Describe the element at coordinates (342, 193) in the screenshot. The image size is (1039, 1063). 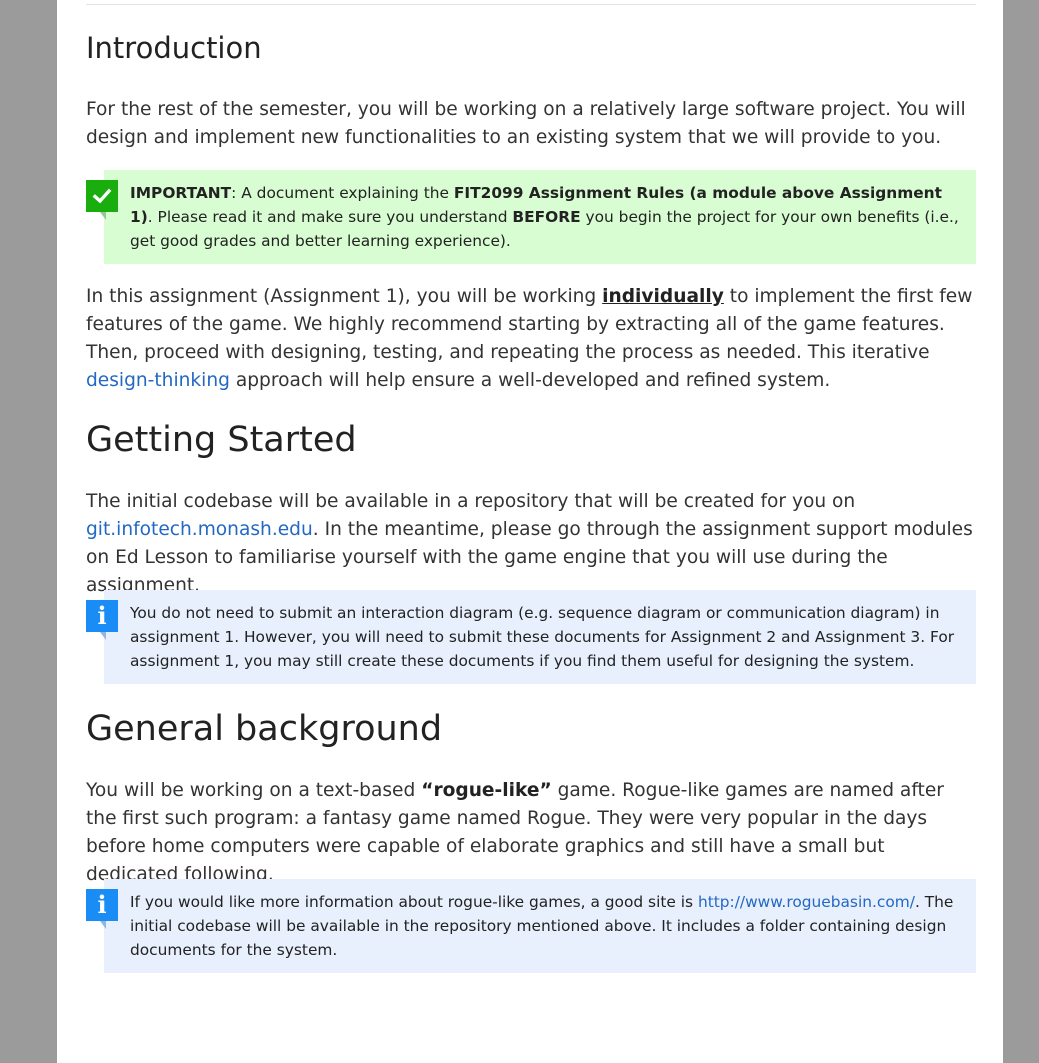
I see `important-text-1: : A document explaining the` at that location.